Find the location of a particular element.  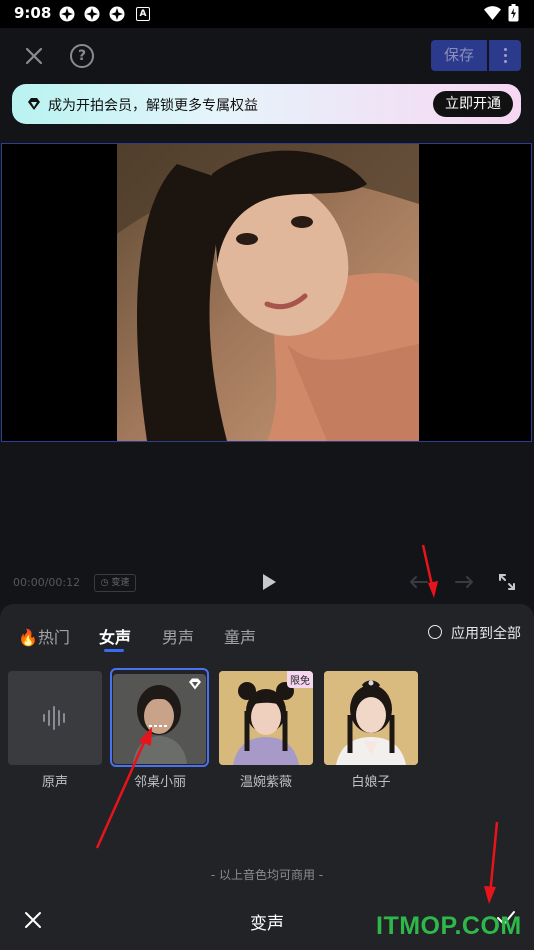

tab-male: 男声 is located at coordinates (178, 636).